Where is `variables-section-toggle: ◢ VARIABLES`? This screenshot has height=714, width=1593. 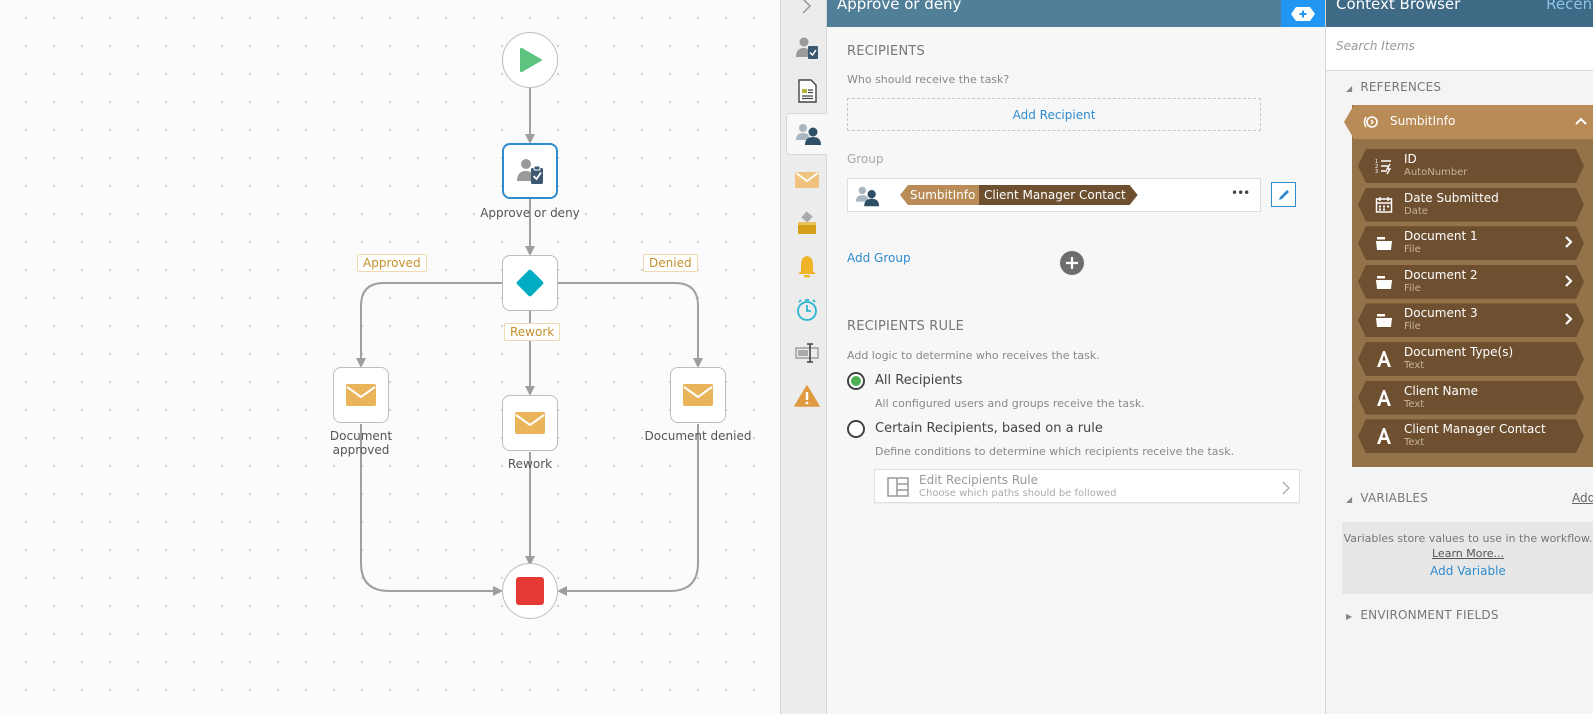 variables-section-toggle: ◢ VARIABLES is located at coordinates (1387, 498).